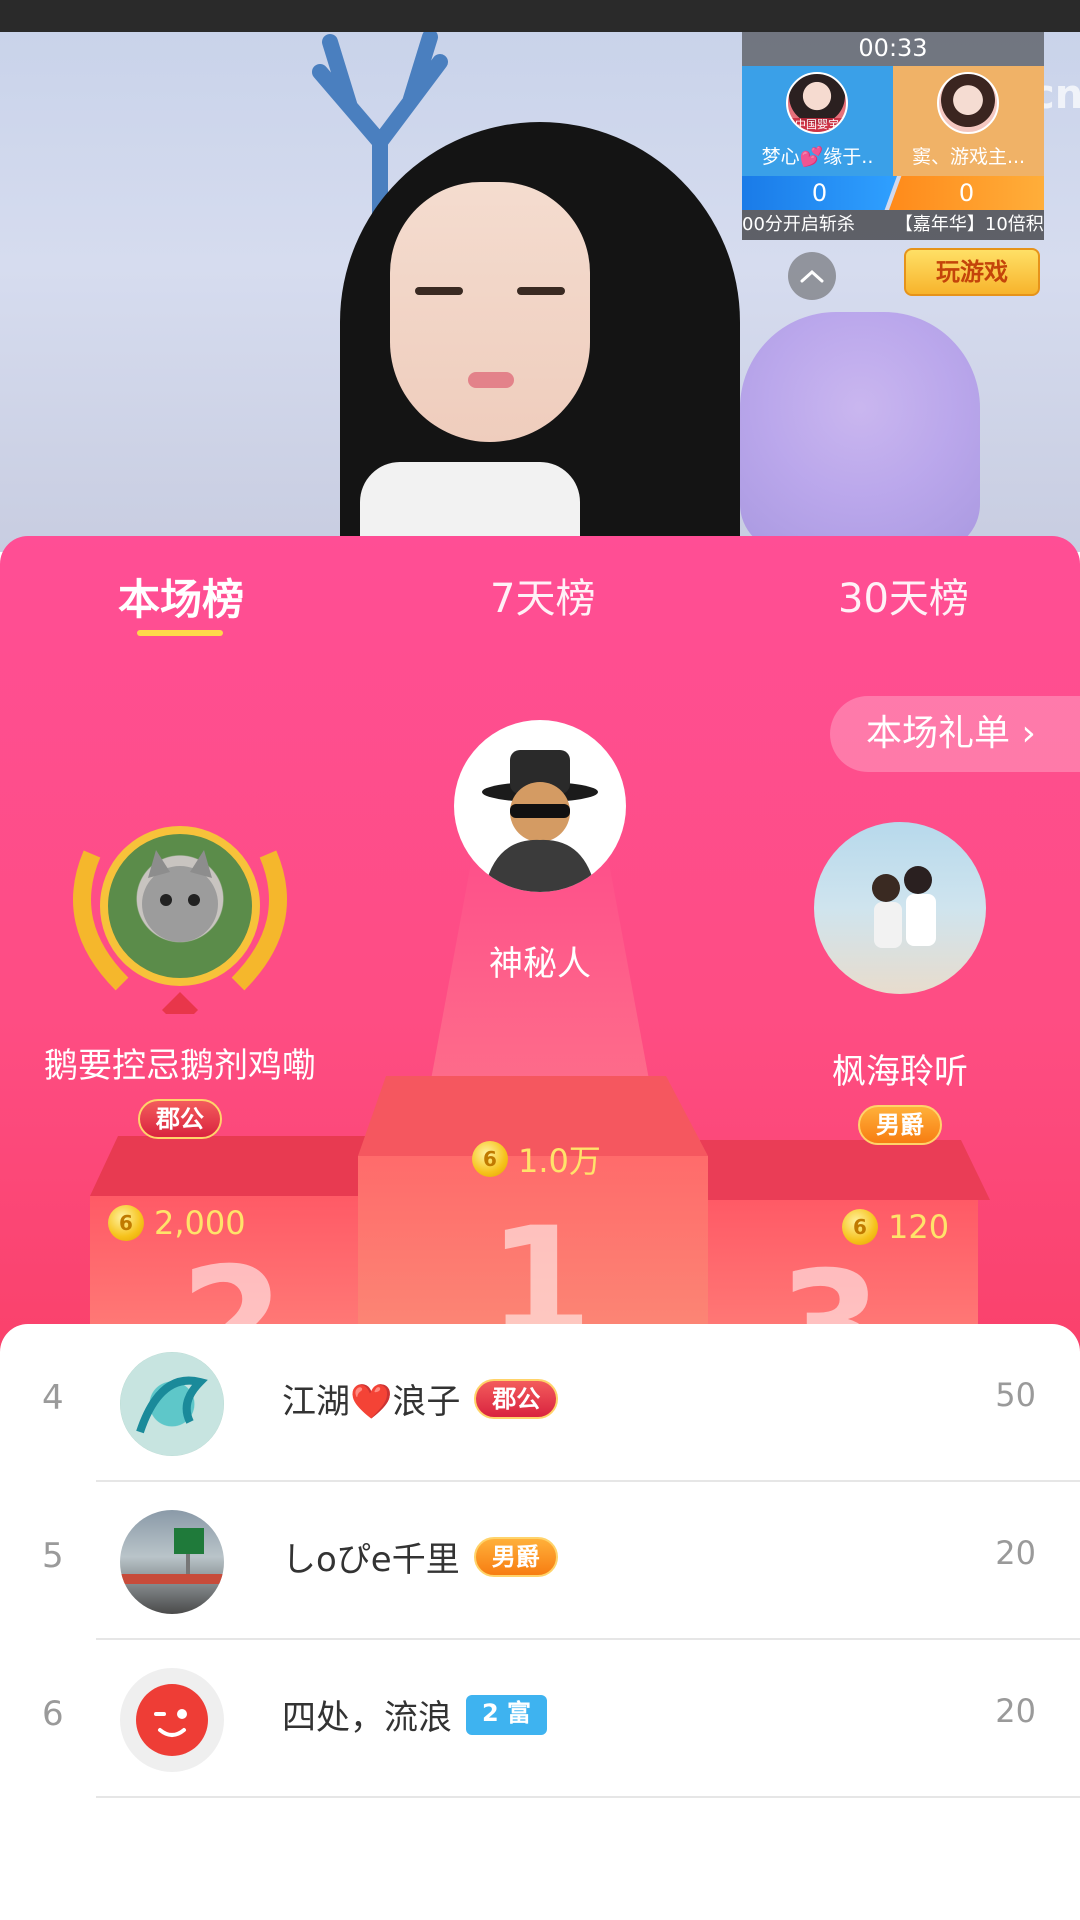 Image resolution: width=1080 pixels, height=1920 pixels. Describe the element at coordinates (540, 16) in the screenshot. I see `status-bar` at that location.